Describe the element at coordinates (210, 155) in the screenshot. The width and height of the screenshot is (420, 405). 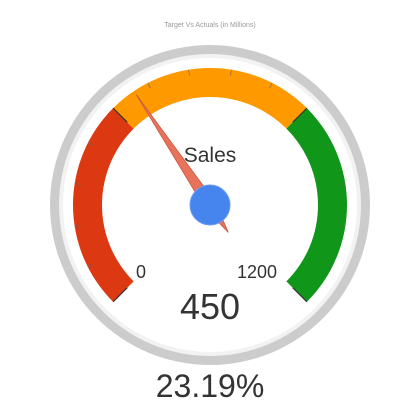
I see `gauge-label: Sales` at that location.